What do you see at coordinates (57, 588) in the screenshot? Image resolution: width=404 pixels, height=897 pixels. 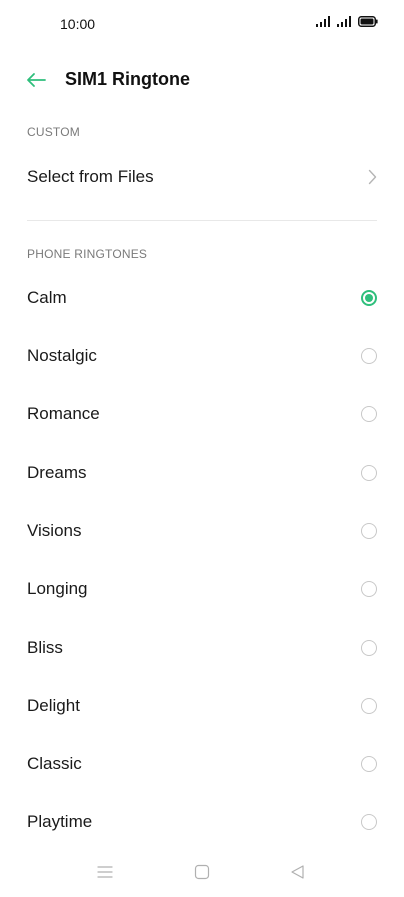 I see `ringtone-label: Longing` at bounding box center [57, 588].